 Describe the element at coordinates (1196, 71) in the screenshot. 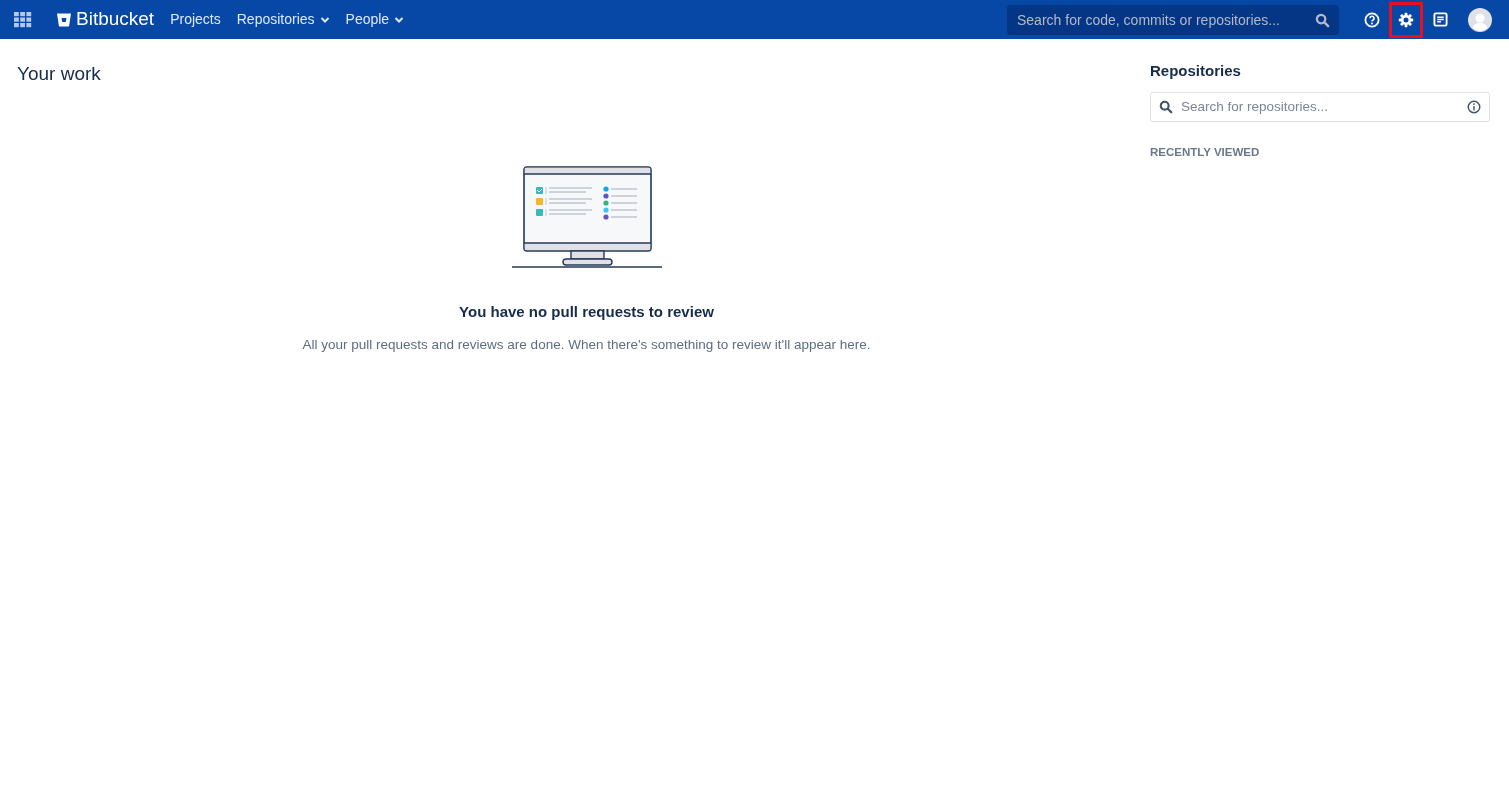

I see `sidebar-heading: Repositories` at that location.